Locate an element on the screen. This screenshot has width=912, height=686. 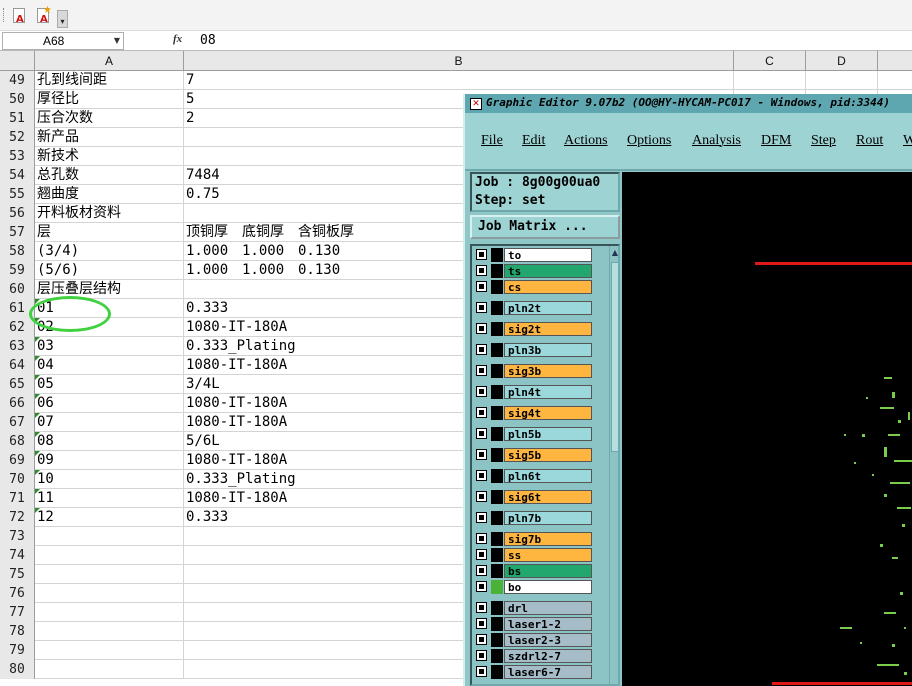
scroll-thumb is located at coordinates (614, 357).